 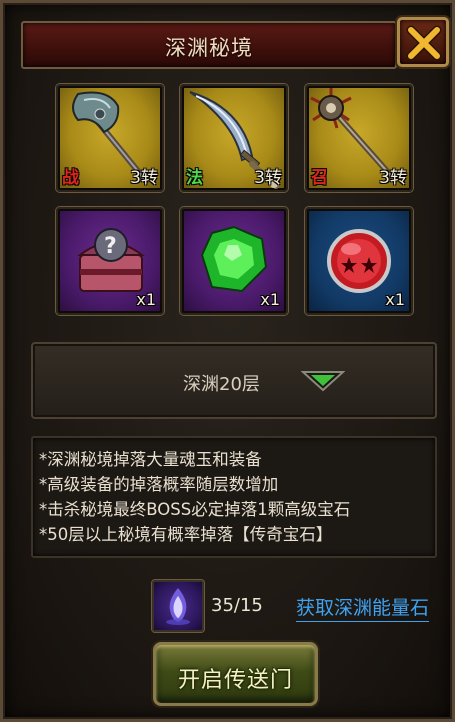 What do you see at coordinates (194, 178) in the screenshot?
I see `class-tag-mage: 法` at bounding box center [194, 178].